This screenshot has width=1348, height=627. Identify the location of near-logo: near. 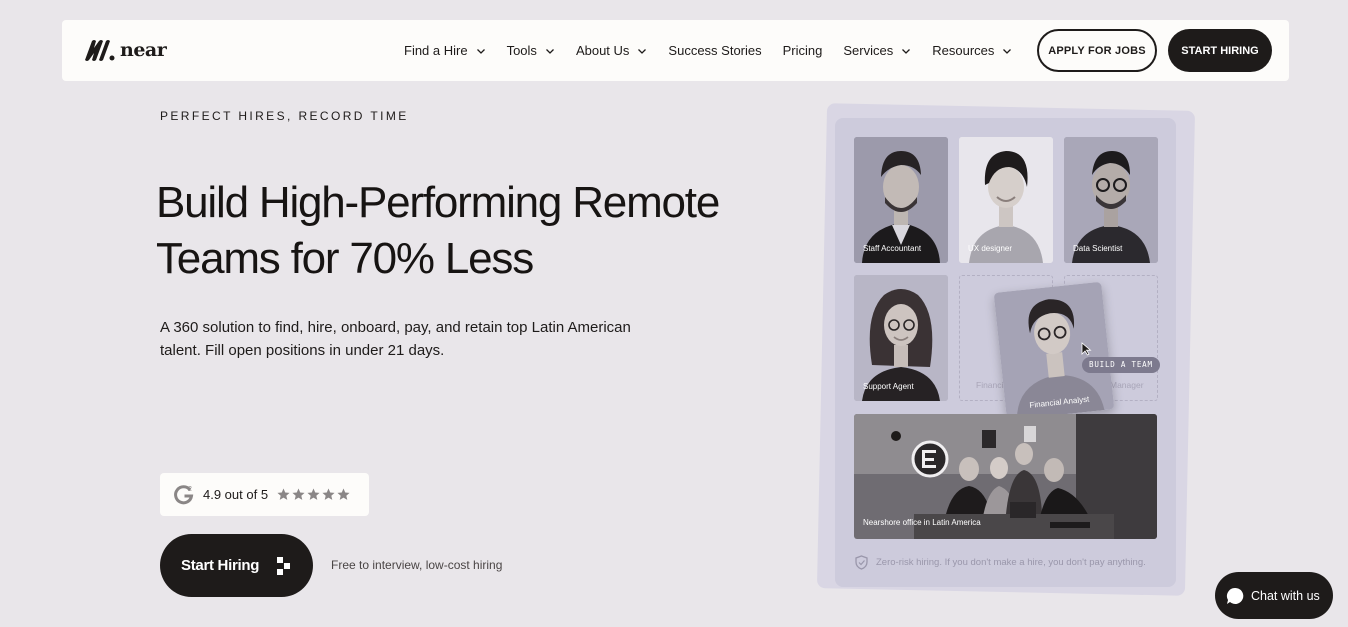
(124, 50).